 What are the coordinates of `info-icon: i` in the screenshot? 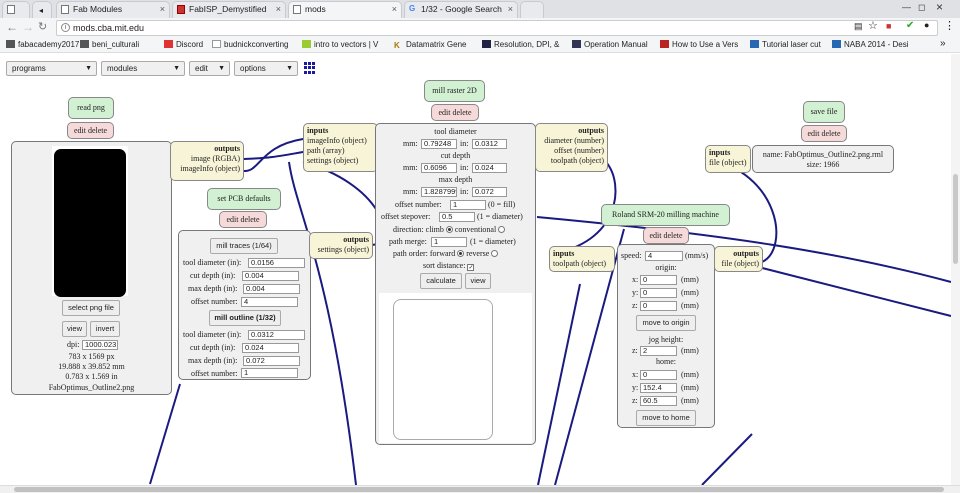 It's located at (65, 27).